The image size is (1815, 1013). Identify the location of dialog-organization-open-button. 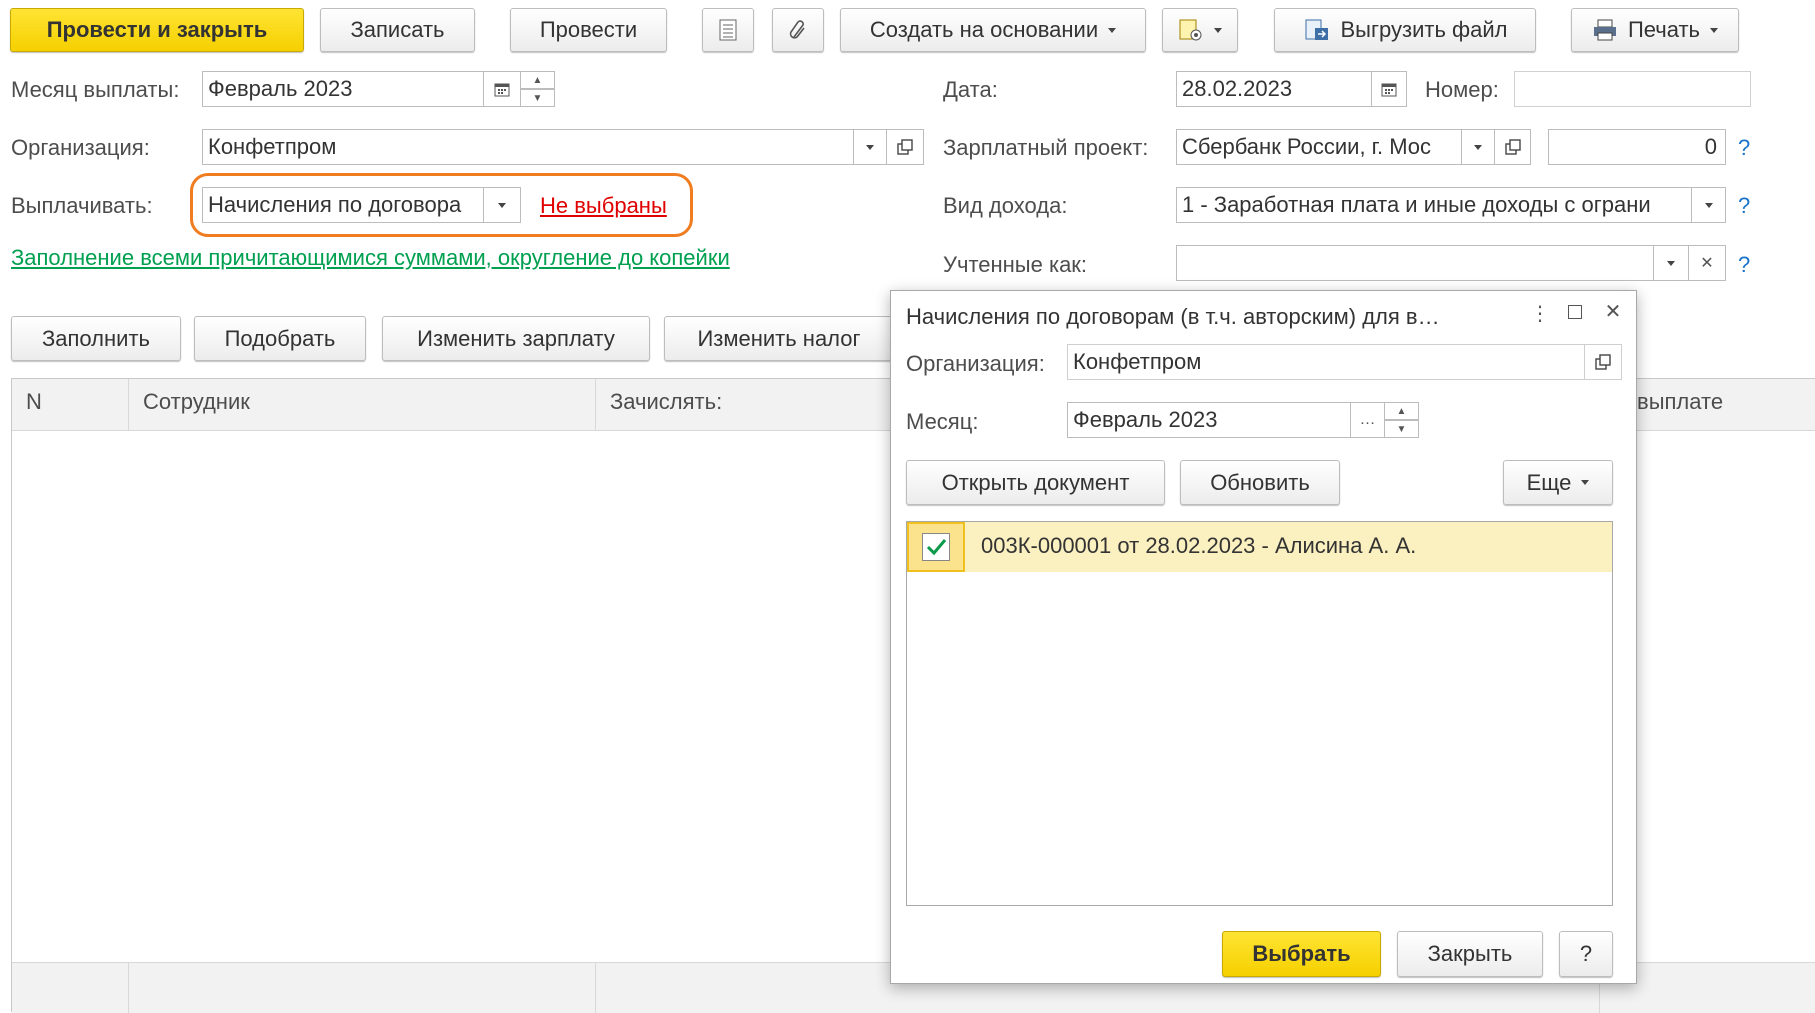
(1603, 362).